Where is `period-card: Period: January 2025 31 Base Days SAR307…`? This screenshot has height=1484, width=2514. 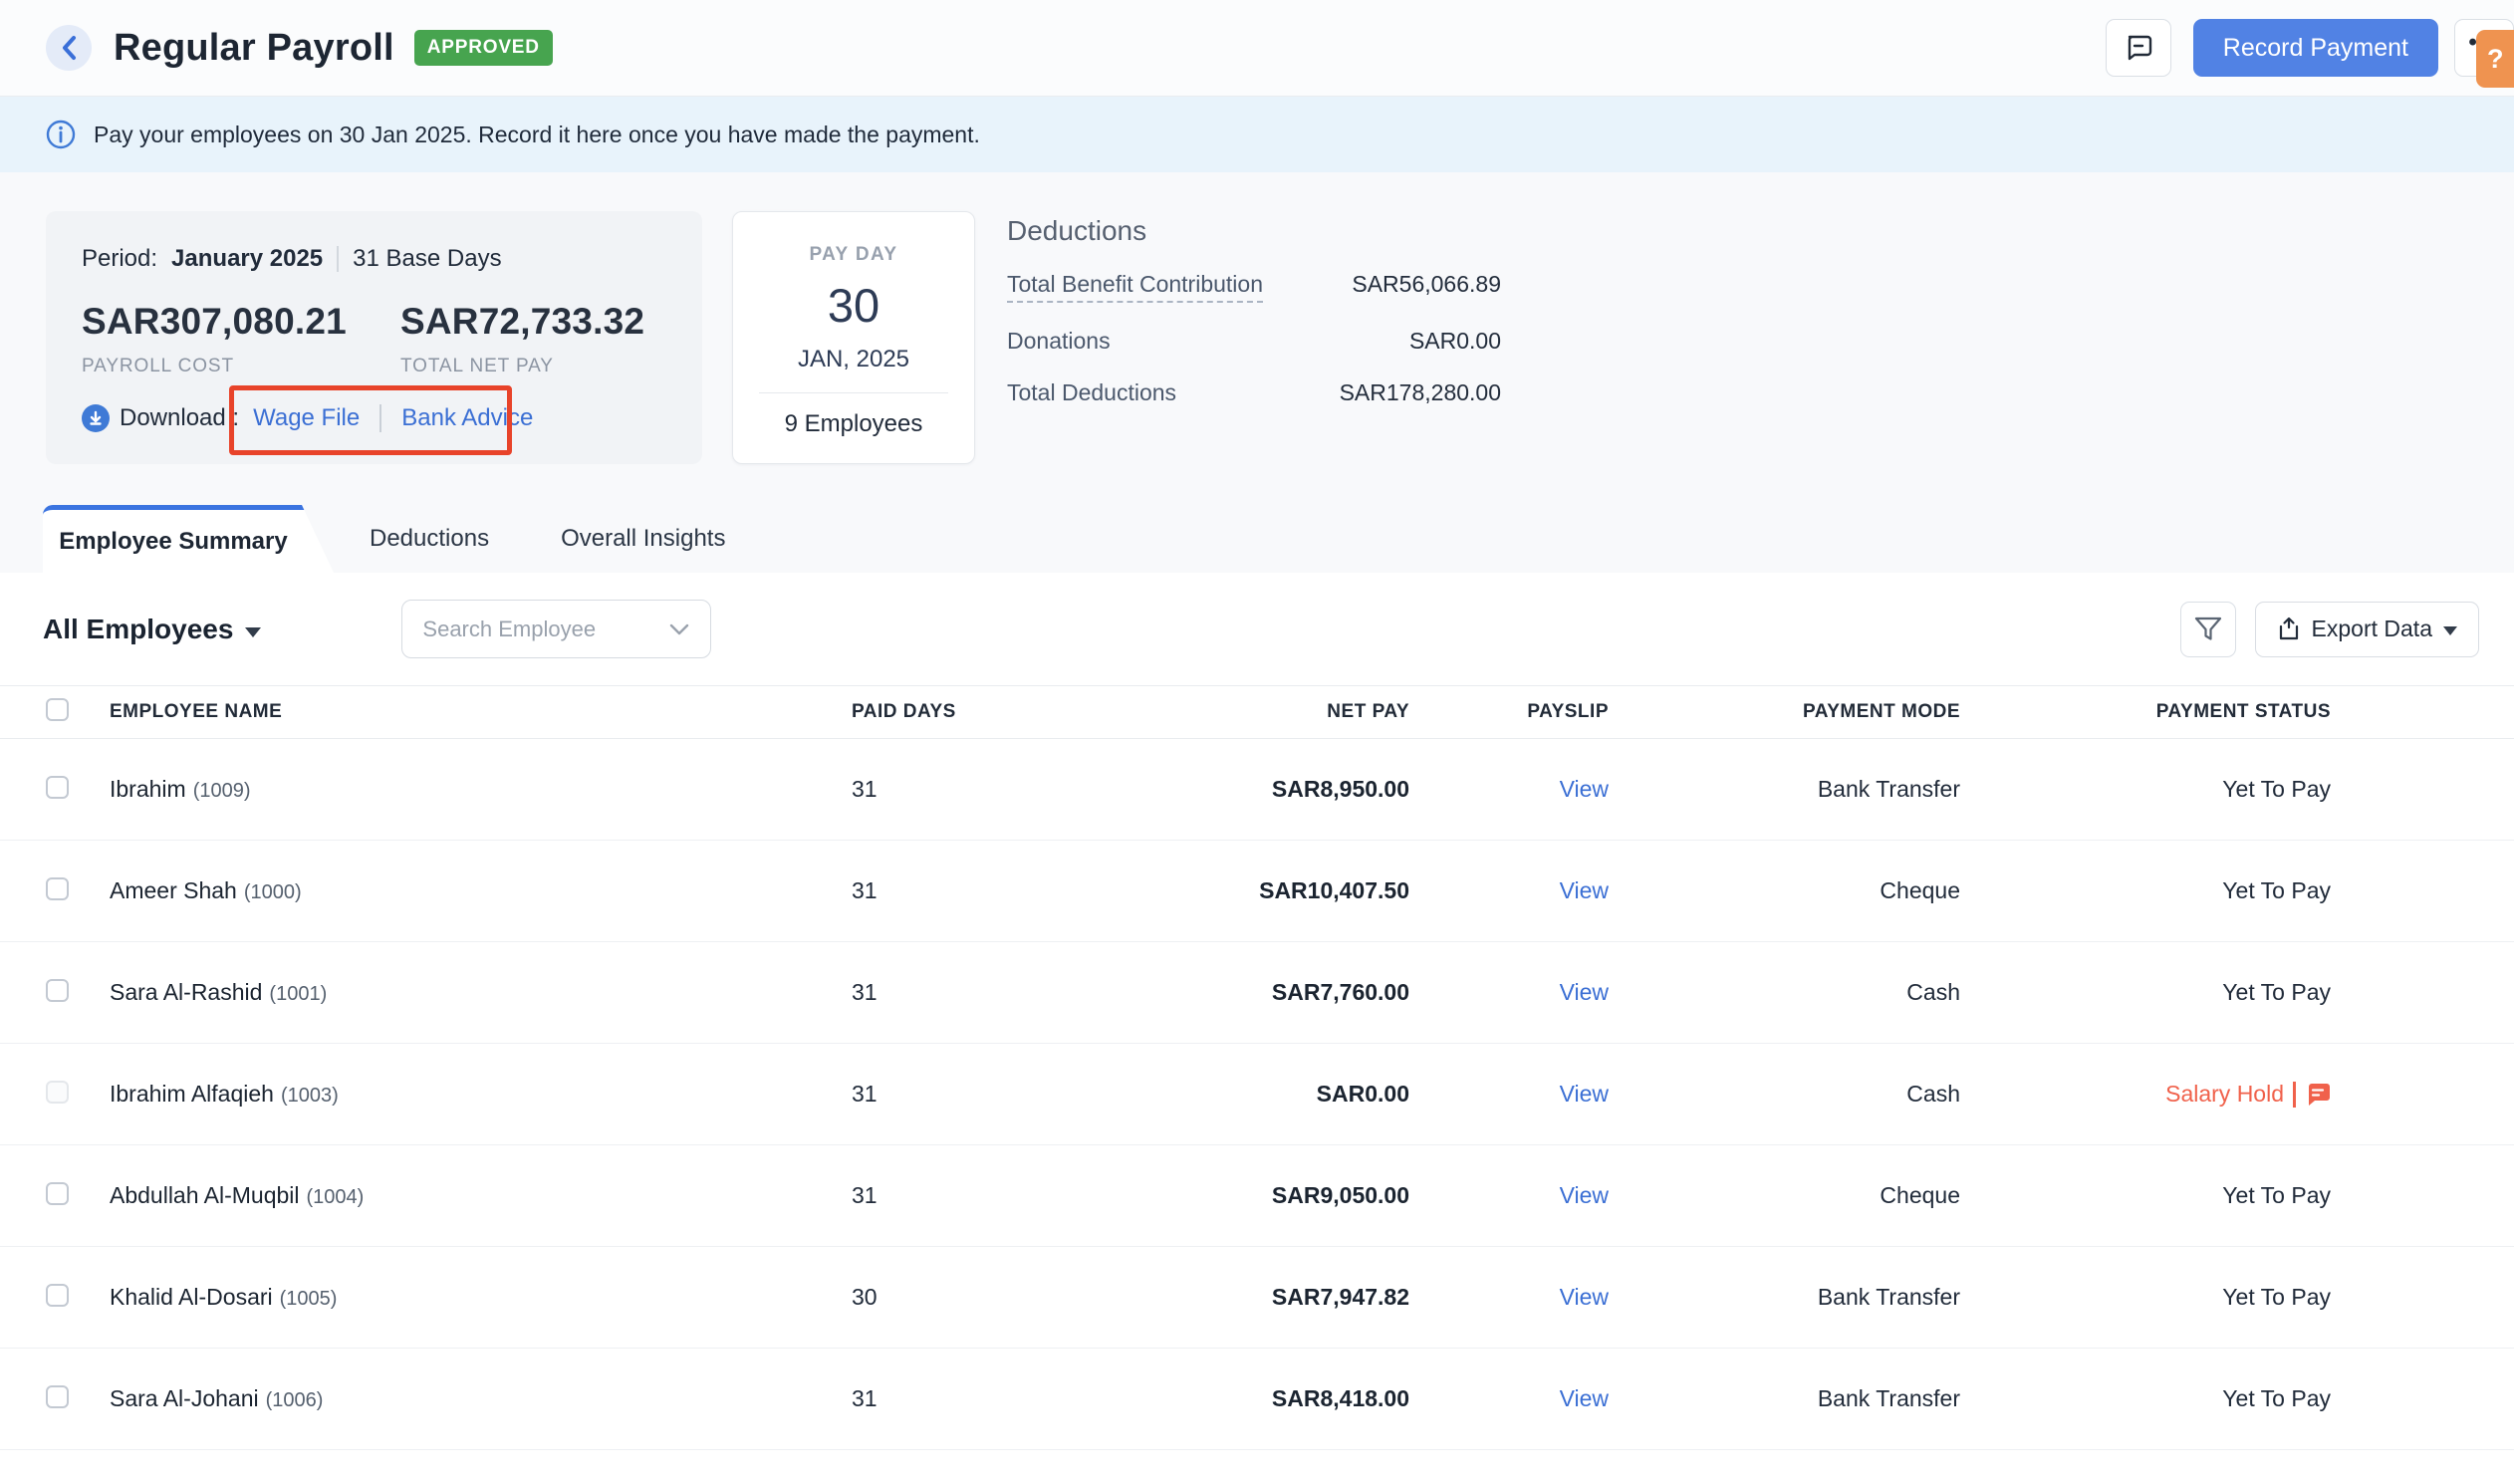 period-card: Period: January 2025 31 Base Days SAR307… is located at coordinates (374, 337).